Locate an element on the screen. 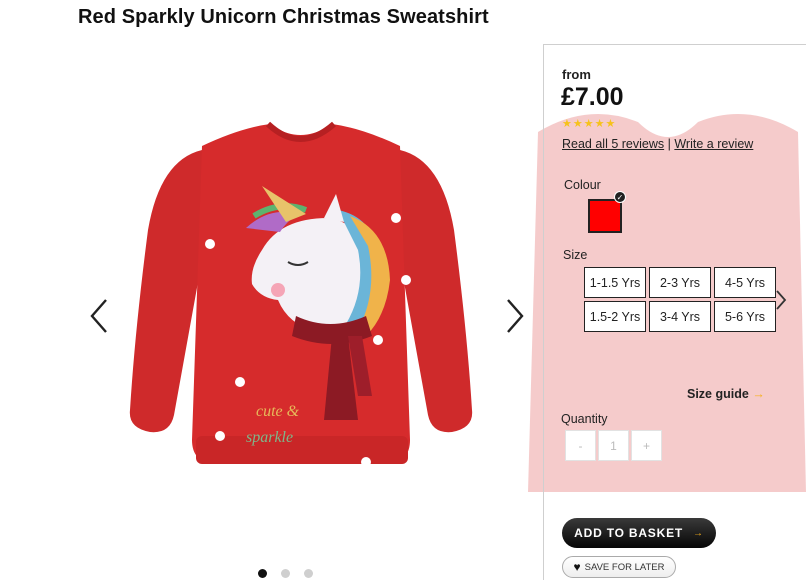  rating-stars: ★ ★ ★ ★ ★ is located at coordinates (588, 124).